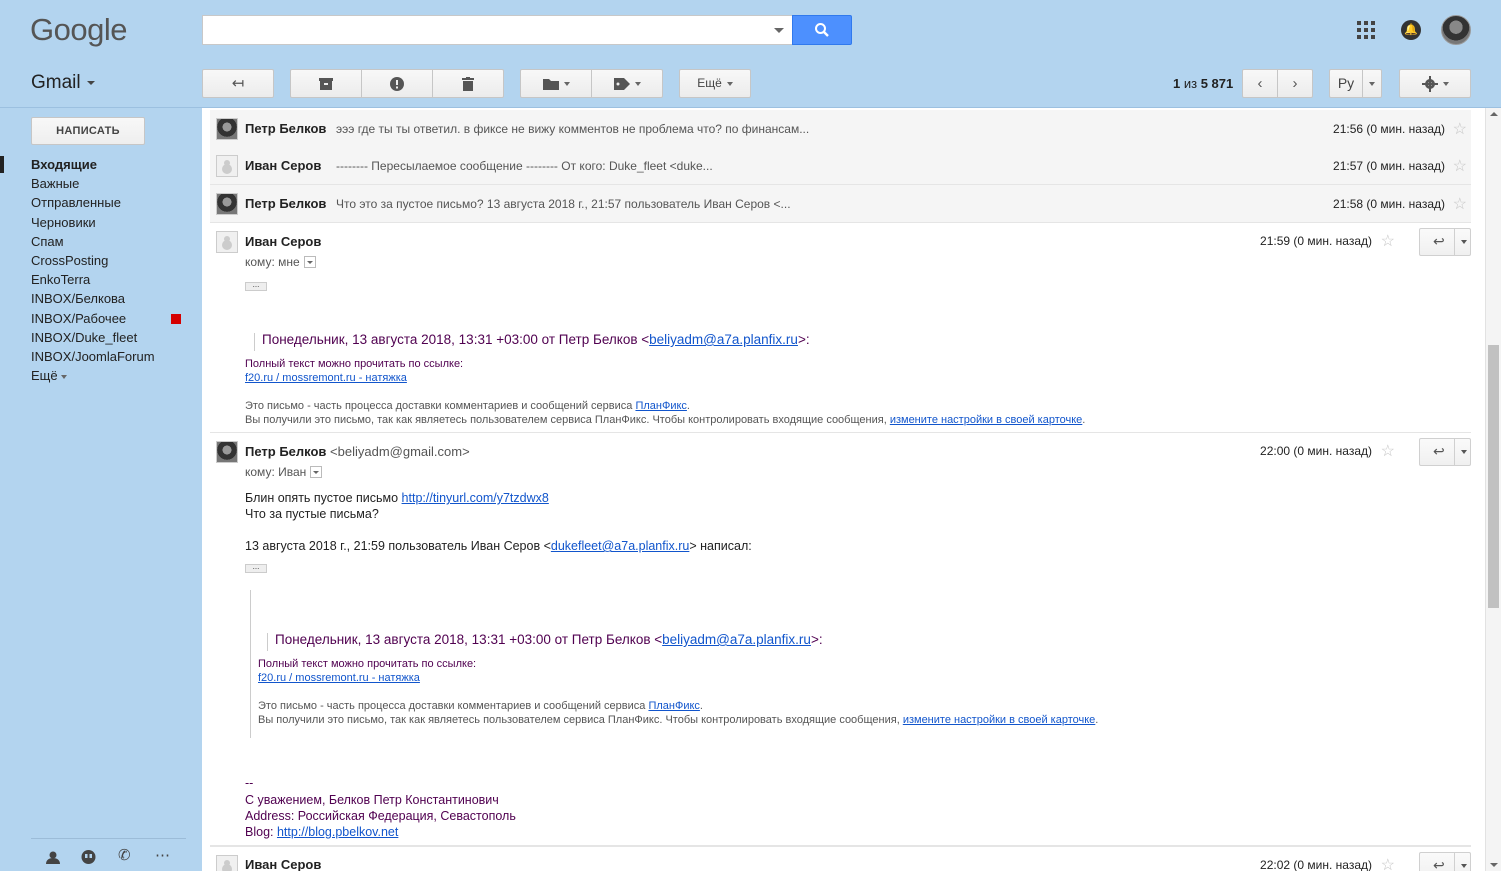 The height and width of the screenshot is (871, 1501). What do you see at coordinates (78, 299) in the screenshot?
I see `sidebar-item-label: INBOX/Белкова` at bounding box center [78, 299].